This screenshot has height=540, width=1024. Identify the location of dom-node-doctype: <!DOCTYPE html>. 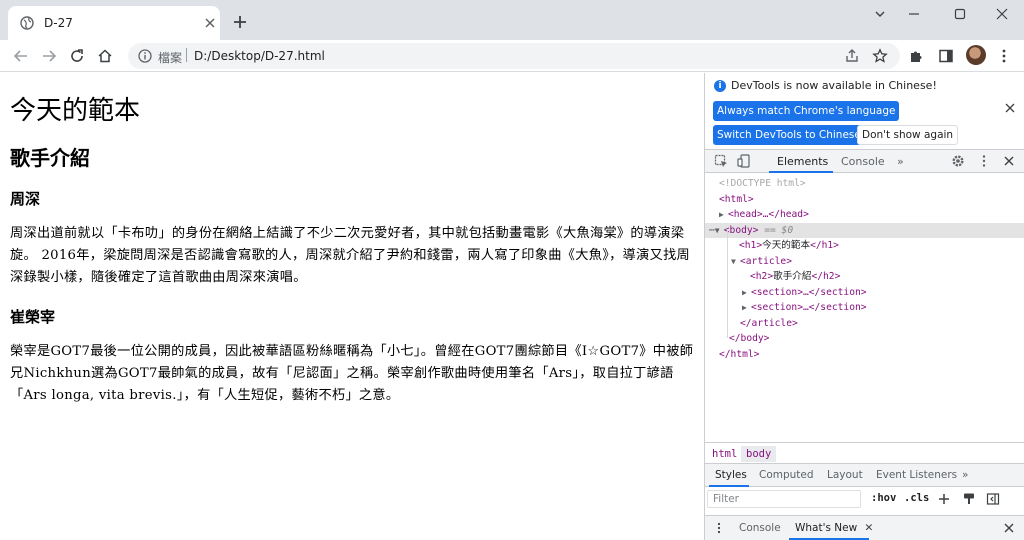
(864, 184).